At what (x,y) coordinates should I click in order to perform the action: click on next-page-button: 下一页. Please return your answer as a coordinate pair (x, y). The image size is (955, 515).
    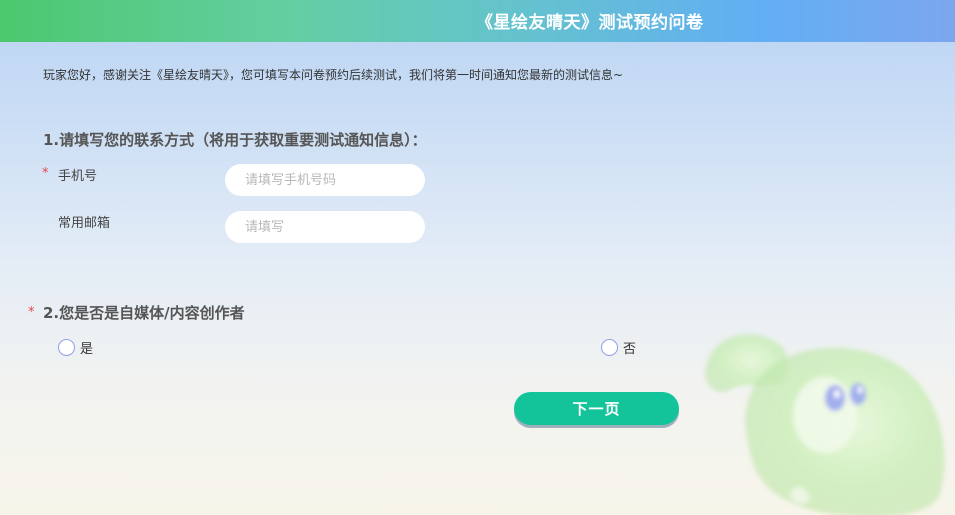
    Looking at the image, I should click on (596, 408).